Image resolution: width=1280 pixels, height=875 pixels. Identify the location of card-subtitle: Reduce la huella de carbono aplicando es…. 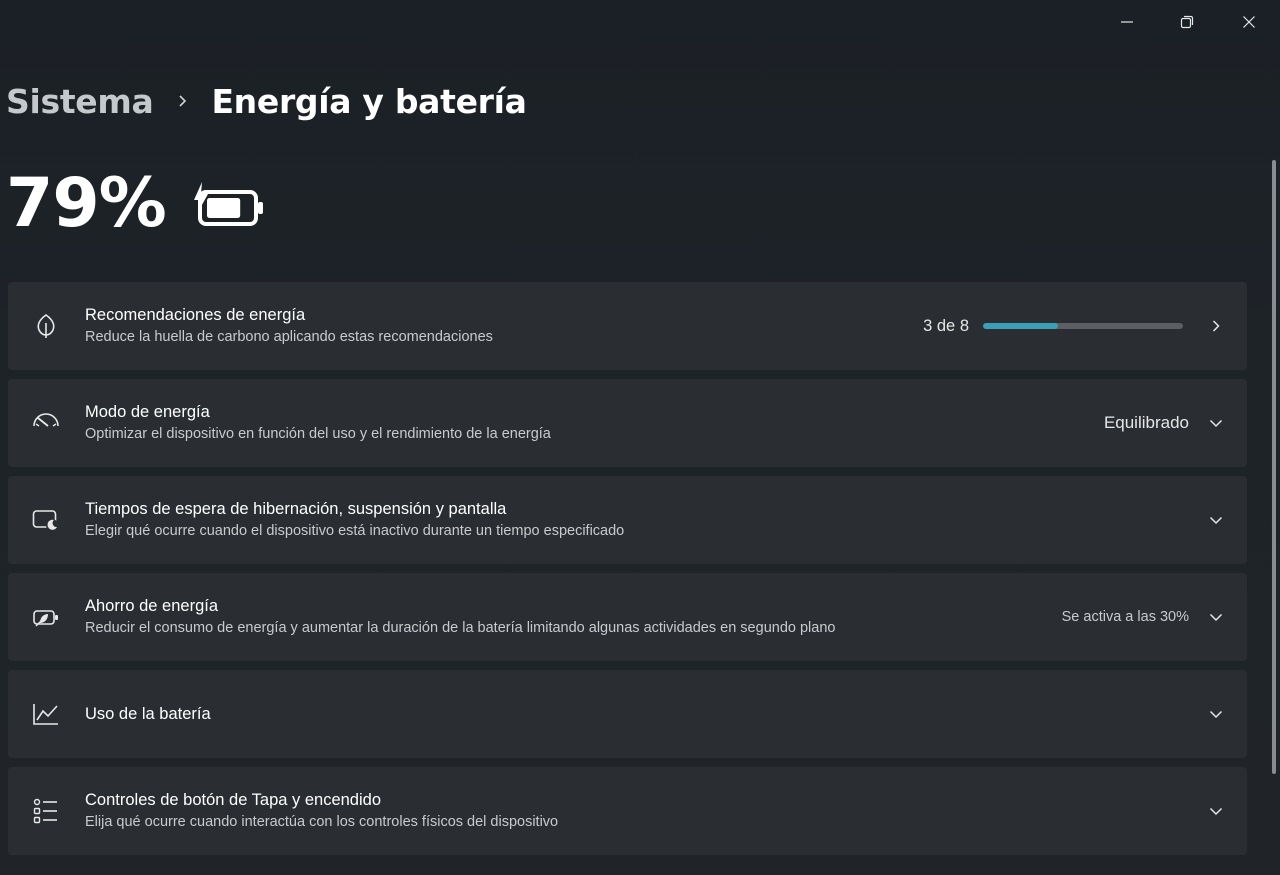
(289, 337).